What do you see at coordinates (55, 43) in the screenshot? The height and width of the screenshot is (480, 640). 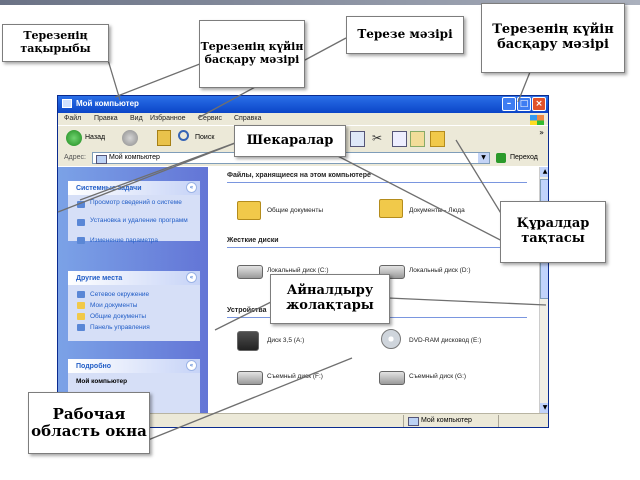 I see `callout-window-title: Терезенің тақырыбы` at bounding box center [55, 43].